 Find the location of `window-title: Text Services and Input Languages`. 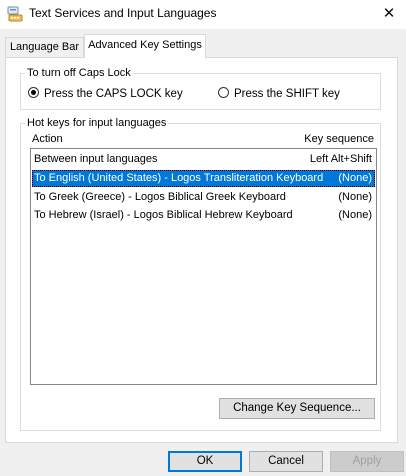

window-title: Text Services and Input Languages is located at coordinates (123, 13).